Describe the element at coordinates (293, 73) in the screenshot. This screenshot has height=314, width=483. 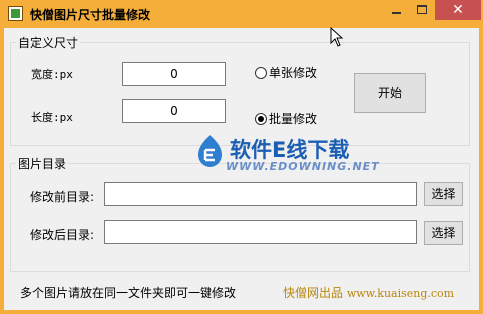
I see `radio-single-label: 单张修改` at that location.